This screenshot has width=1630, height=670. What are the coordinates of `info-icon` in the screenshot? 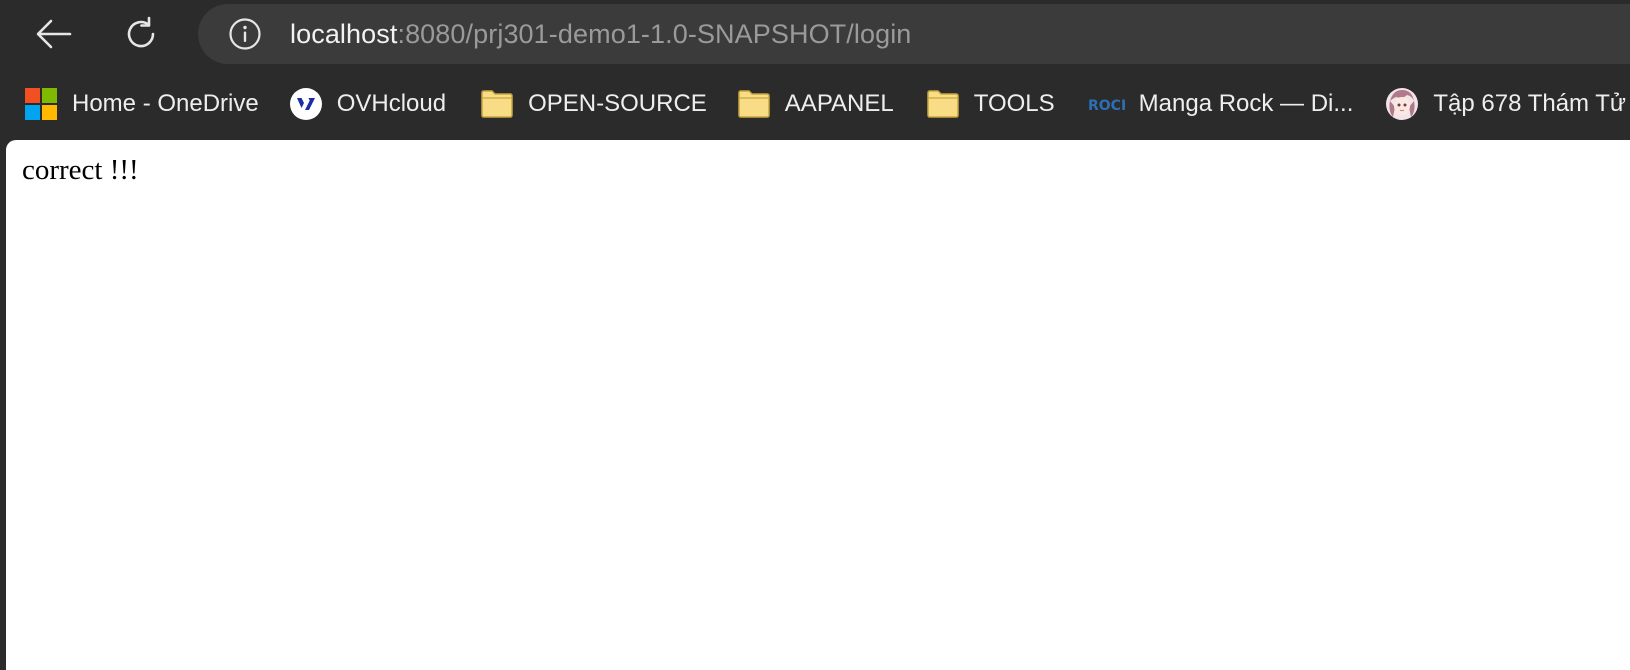 It's located at (245, 34).